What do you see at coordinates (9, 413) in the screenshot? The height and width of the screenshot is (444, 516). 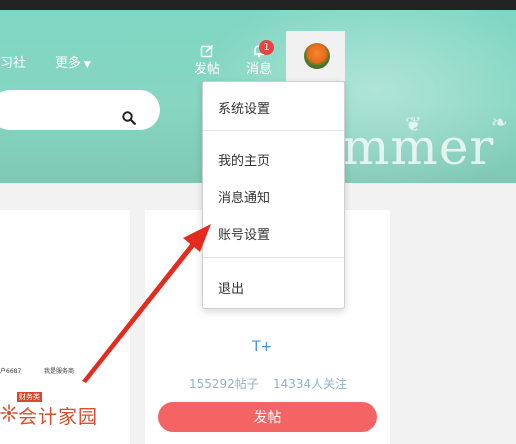 I see `logo-mark-icon` at bounding box center [9, 413].